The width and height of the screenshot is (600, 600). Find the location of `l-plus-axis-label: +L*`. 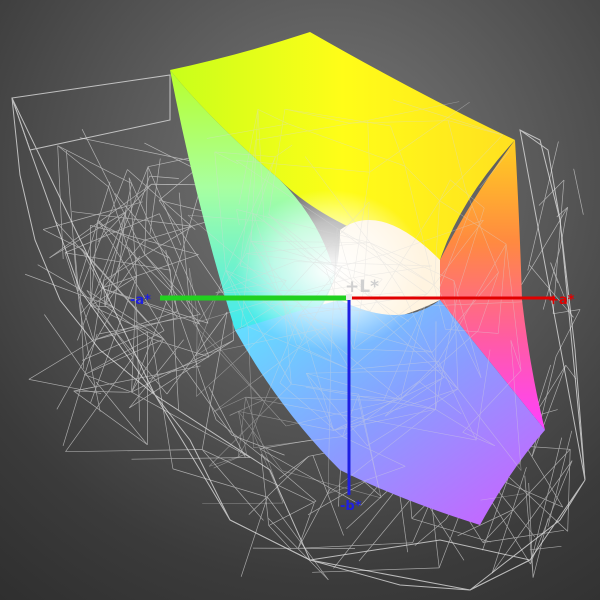

l-plus-axis-label: +L* is located at coordinates (362, 287).